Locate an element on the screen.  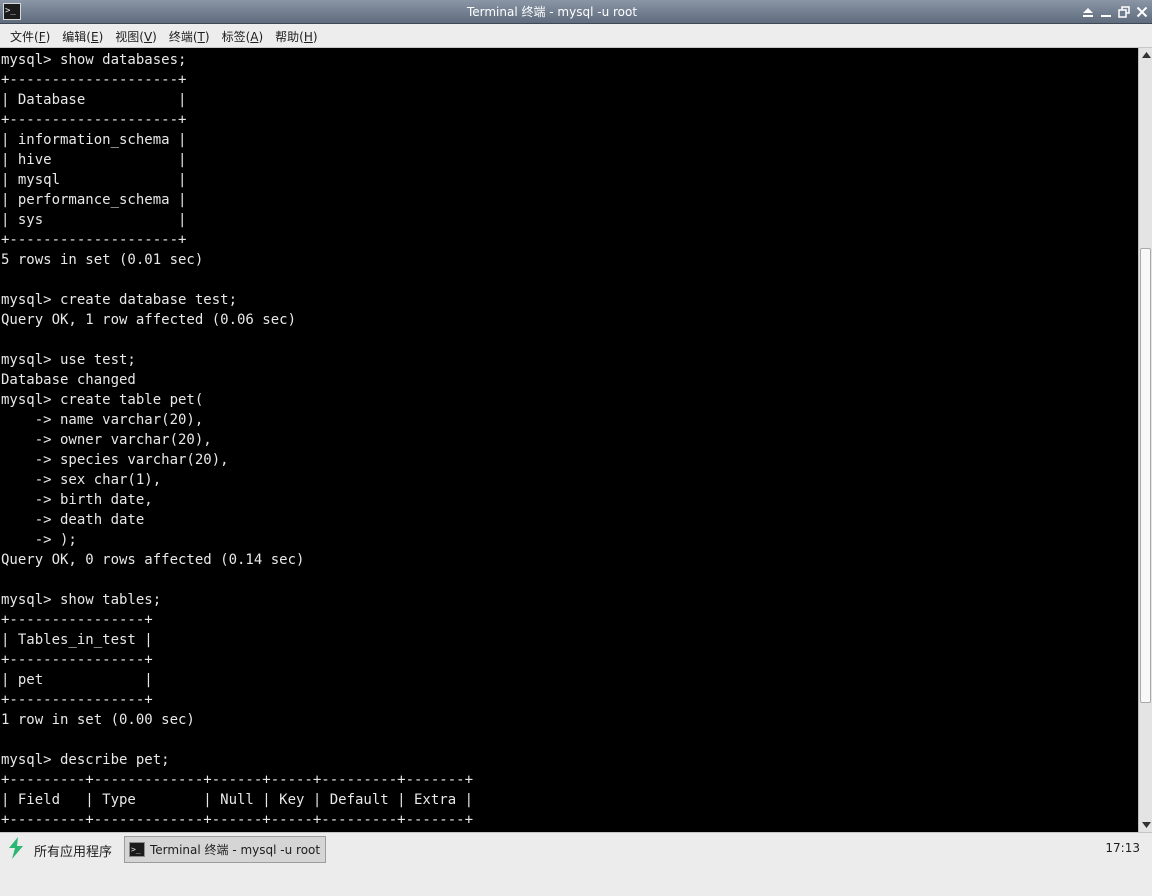
minimize-icon is located at coordinates (1106, 12).